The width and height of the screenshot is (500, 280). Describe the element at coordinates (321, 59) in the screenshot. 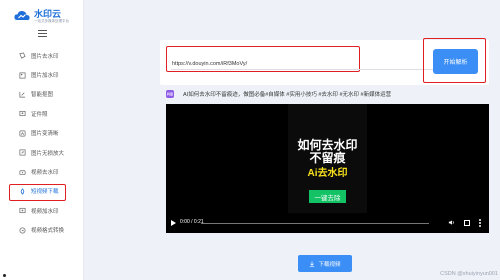

I see `url-input-highlight: https://v.douyin.com/iRf3MoVy/` at that location.